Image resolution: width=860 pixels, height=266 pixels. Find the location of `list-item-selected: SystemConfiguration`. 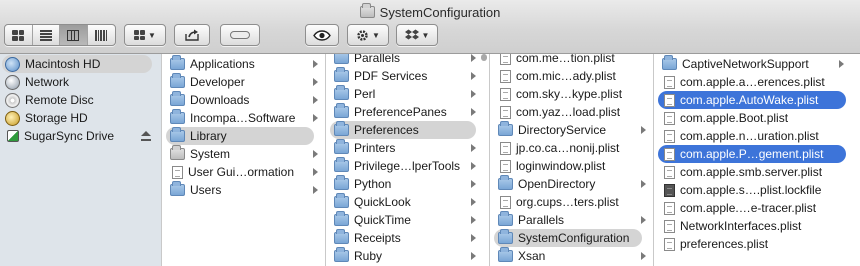

list-item-selected: SystemConfiguration is located at coordinates (568, 238).